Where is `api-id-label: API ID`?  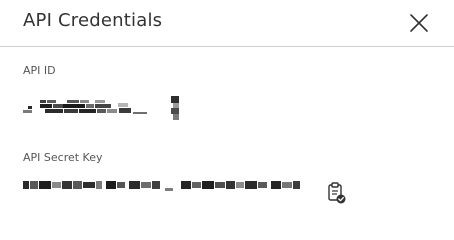 api-id-label: API ID is located at coordinates (39, 70).